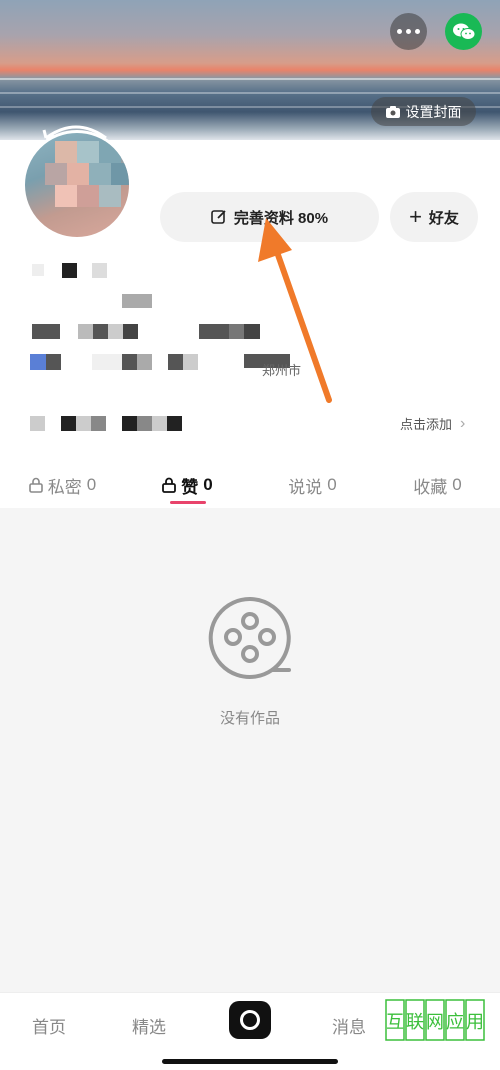 This screenshot has width=500, height=1070. I want to click on watermark-logo: 互 联 网 应 用, so click(435, 1020).